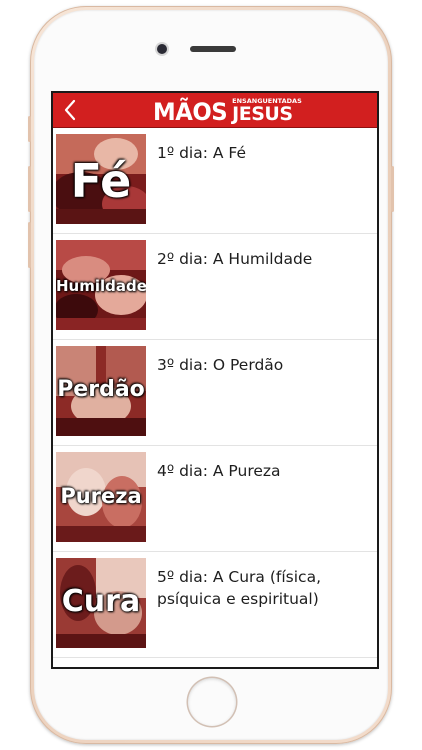 The width and height of the screenshot is (422, 750). What do you see at coordinates (392, 189) in the screenshot?
I see `power-button` at bounding box center [392, 189].